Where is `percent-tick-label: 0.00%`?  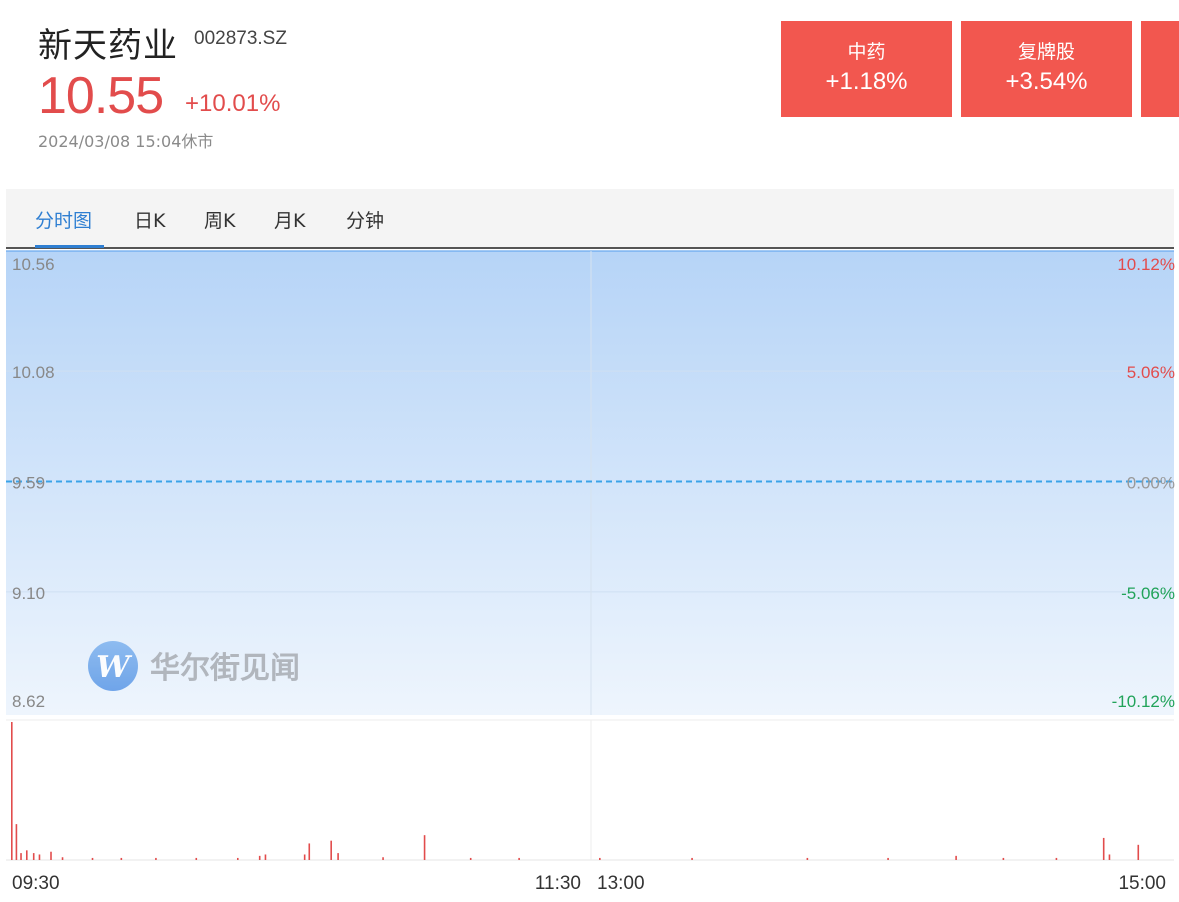
percent-tick-label: 0.00% is located at coordinates (1151, 483).